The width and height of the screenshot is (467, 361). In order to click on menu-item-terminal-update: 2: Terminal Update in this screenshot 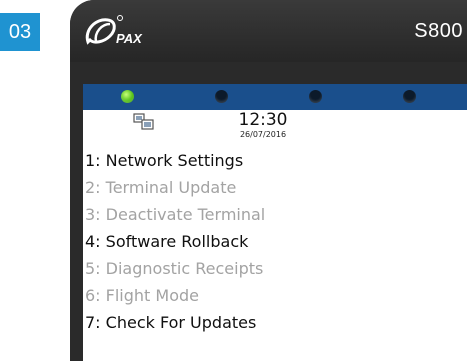, I will do `click(161, 187)`.